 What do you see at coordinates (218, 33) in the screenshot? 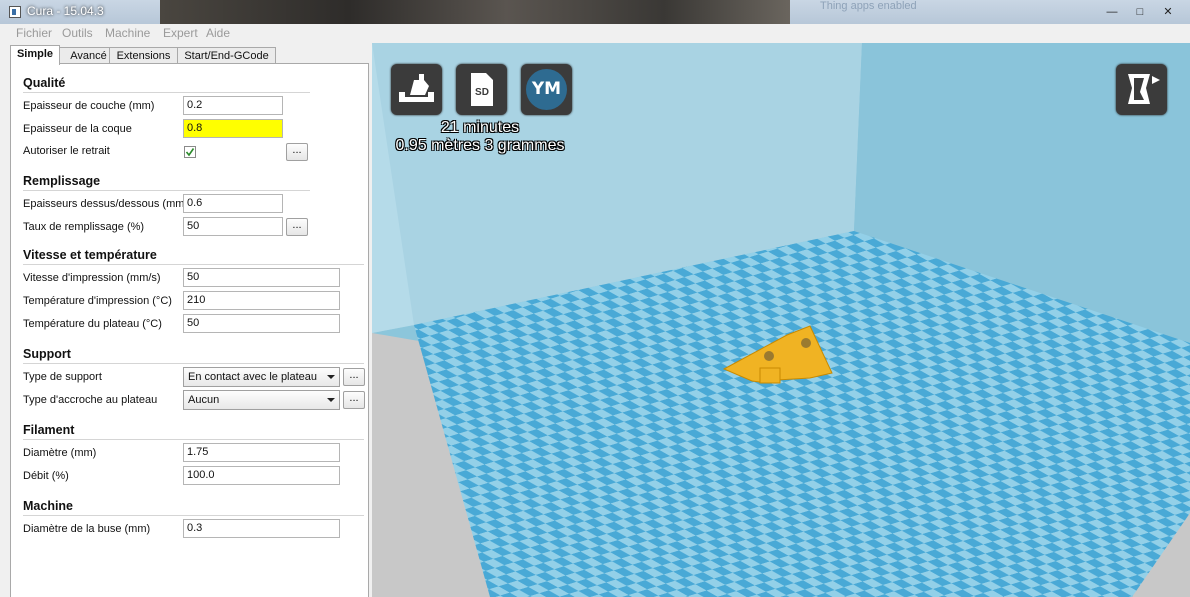
I see `menu-aide: Aide` at bounding box center [218, 33].